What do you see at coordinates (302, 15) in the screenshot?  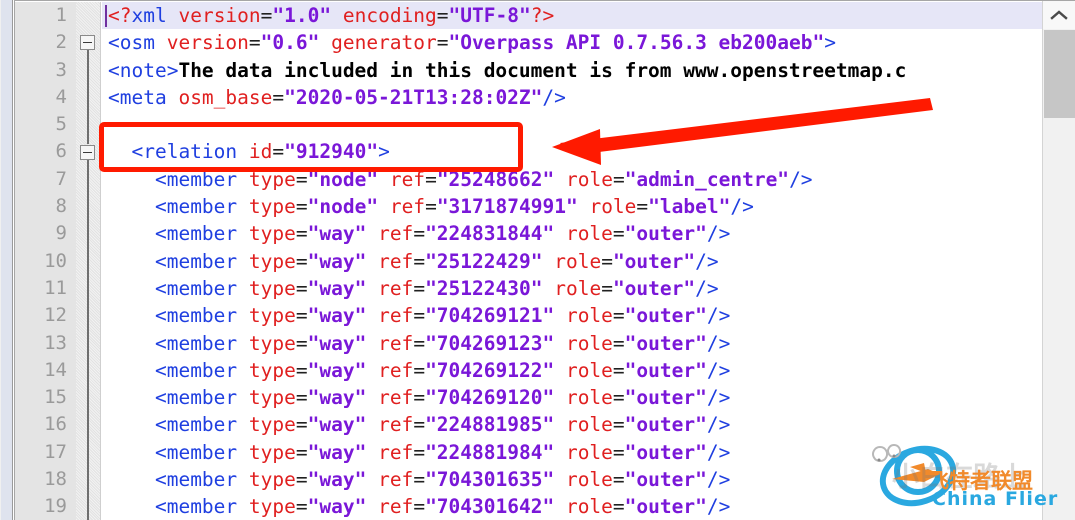 I see `token-vl: "1.0"` at bounding box center [302, 15].